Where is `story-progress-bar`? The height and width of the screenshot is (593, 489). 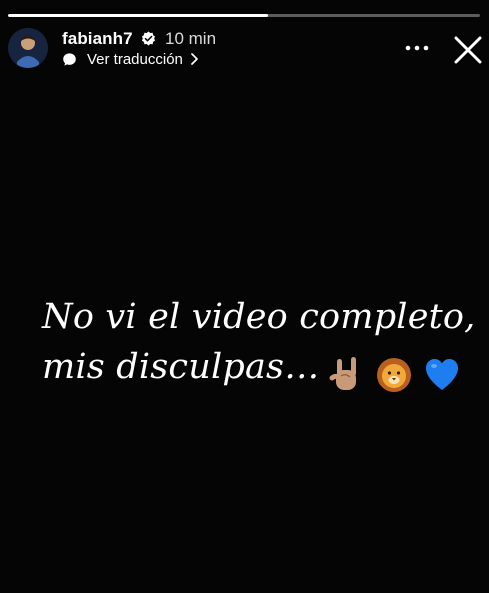
story-progress-bar is located at coordinates (244, 15).